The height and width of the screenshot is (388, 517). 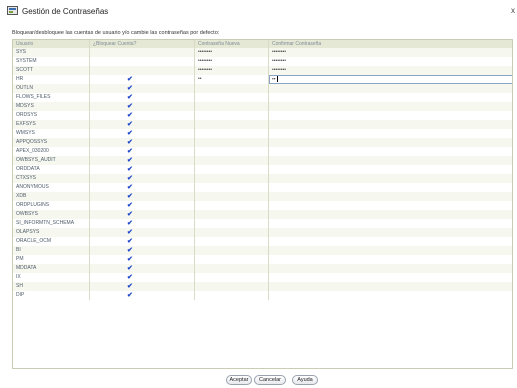 I want to click on table-row: MDSYS ✔, so click(x=262, y=106).